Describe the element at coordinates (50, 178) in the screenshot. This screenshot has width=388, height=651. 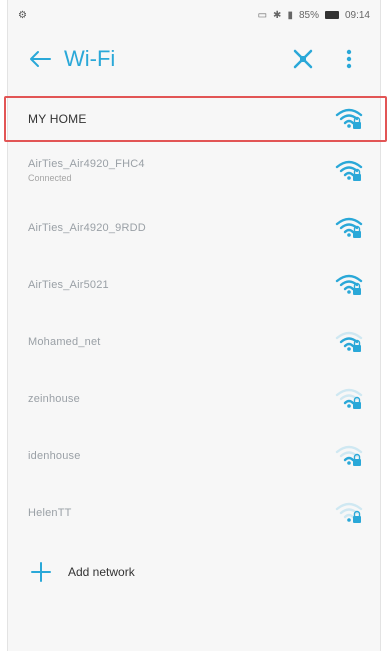
I see `network-status: Connected` at that location.